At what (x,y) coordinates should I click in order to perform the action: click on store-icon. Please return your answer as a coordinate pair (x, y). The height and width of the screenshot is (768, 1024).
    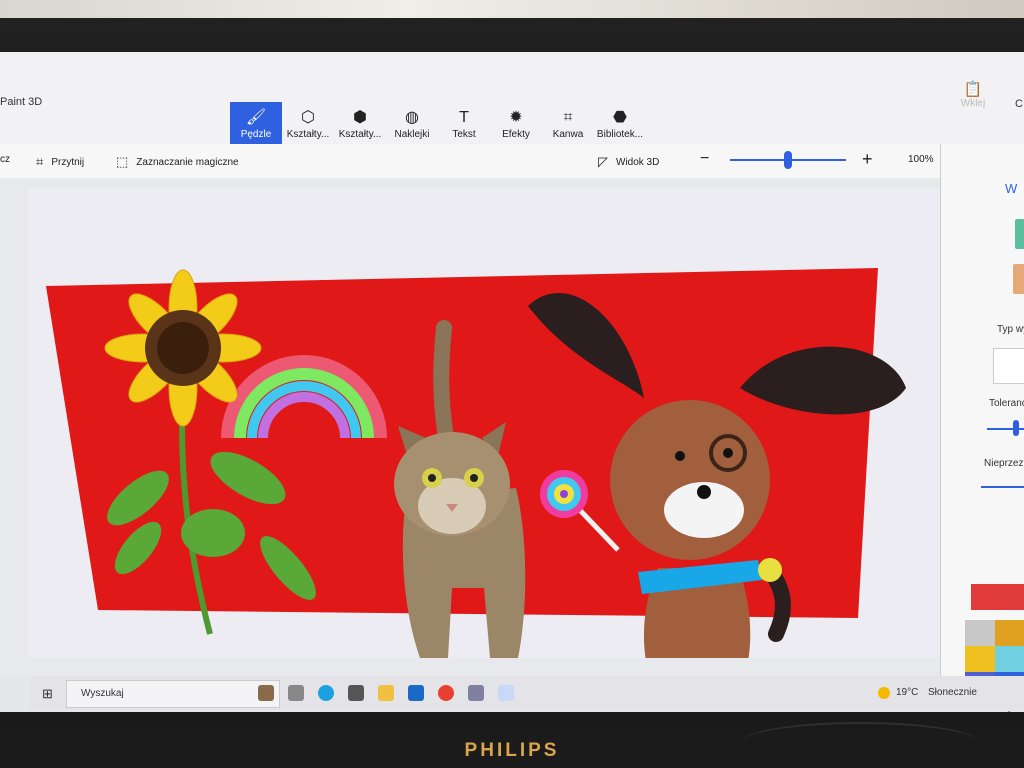
    Looking at the image, I should click on (356, 693).